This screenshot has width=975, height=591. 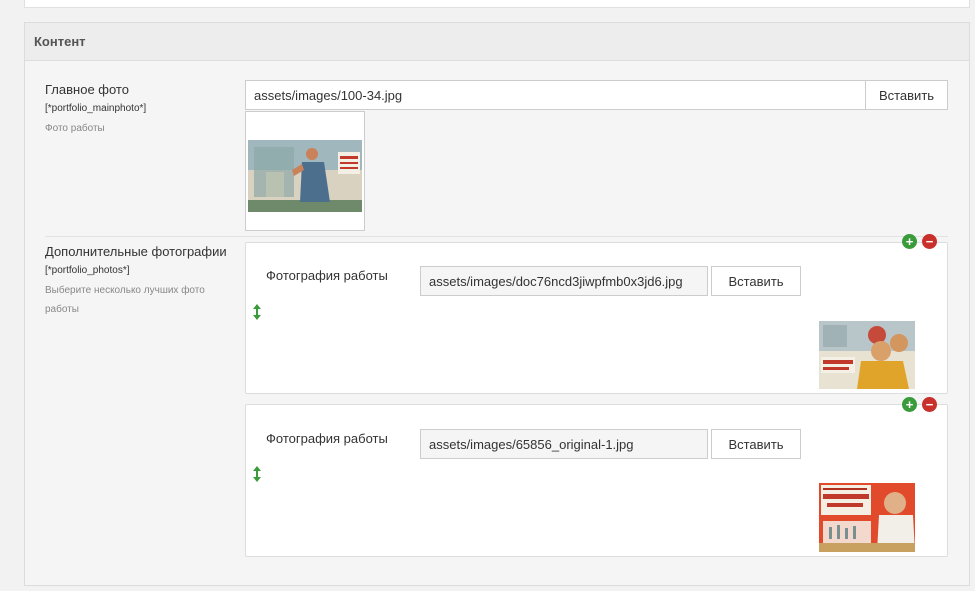 What do you see at coordinates (906, 95) in the screenshot?
I see `main-photo-insert-button: Вставить` at bounding box center [906, 95].